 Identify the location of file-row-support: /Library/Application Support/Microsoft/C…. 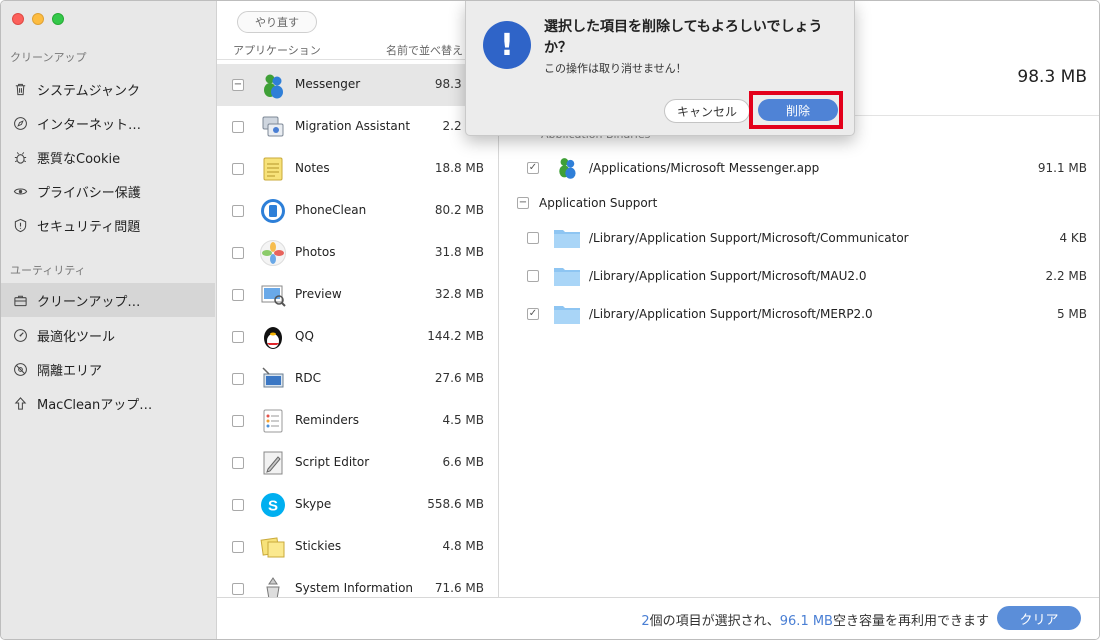
(807, 238).